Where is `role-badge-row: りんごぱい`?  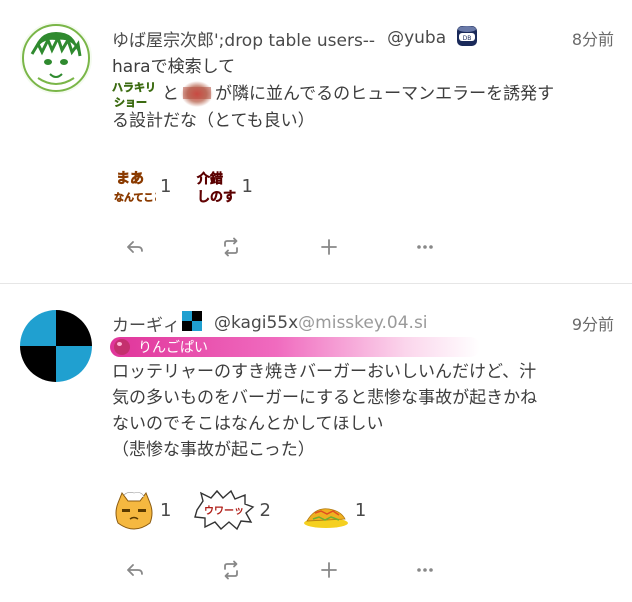 role-badge-row: りんごぱい is located at coordinates (295, 348).